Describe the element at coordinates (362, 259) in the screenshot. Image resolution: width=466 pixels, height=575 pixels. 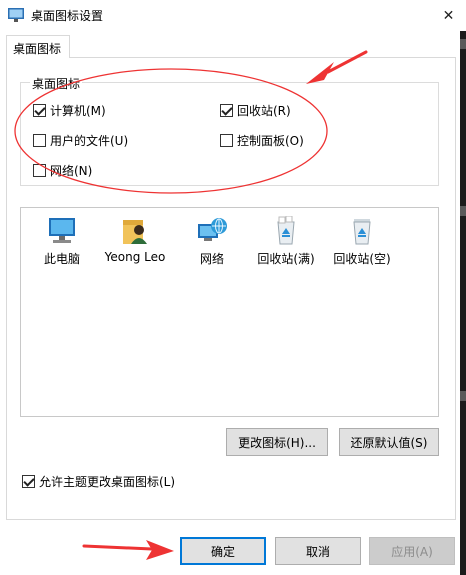
I see `icon-label: 回收站(空)` at that location.